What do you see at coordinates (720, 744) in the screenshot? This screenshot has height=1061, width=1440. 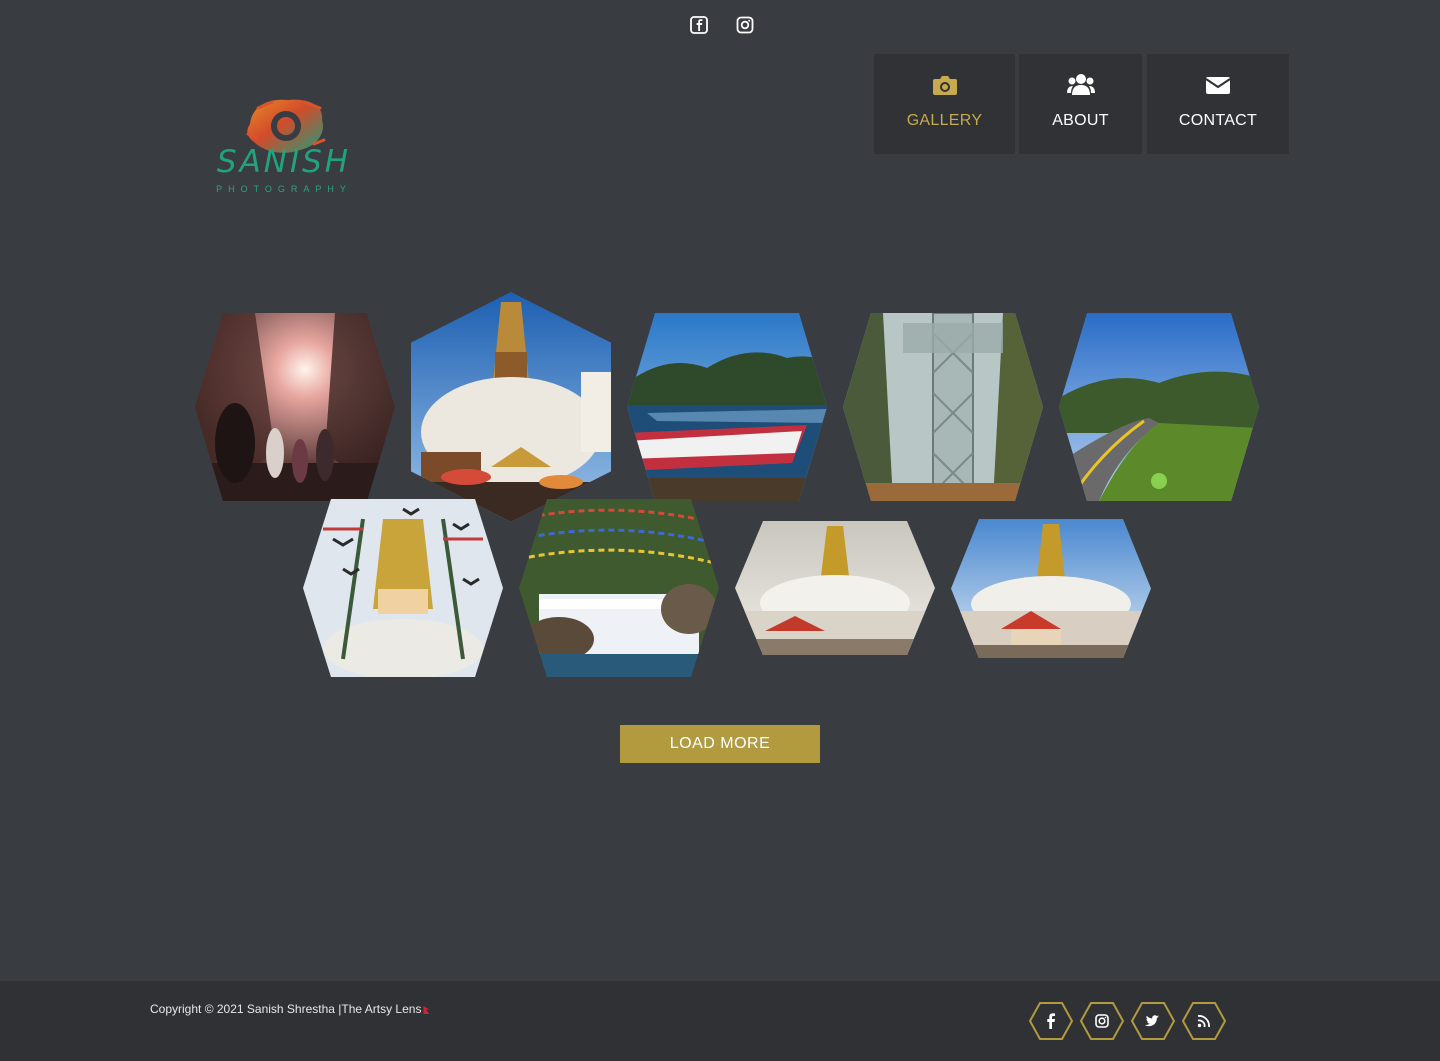 I see `load-more-button: LOAD MORE` at bounding box center [720, 744].